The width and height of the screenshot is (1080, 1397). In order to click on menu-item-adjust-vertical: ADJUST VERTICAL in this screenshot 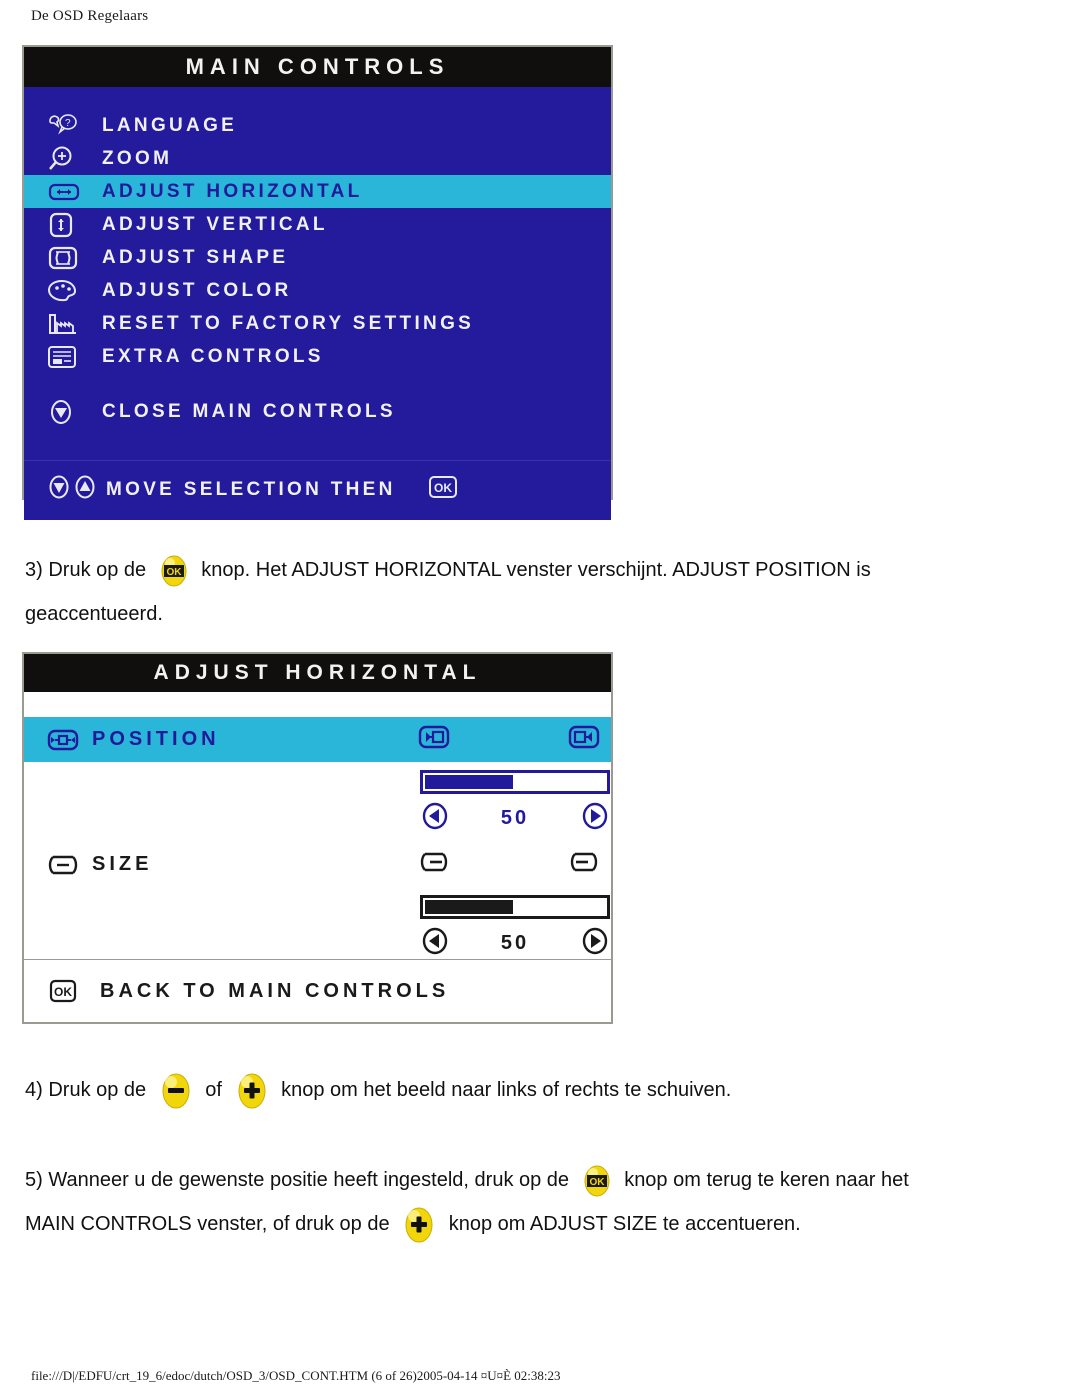, I will do `click(317, 224)`.